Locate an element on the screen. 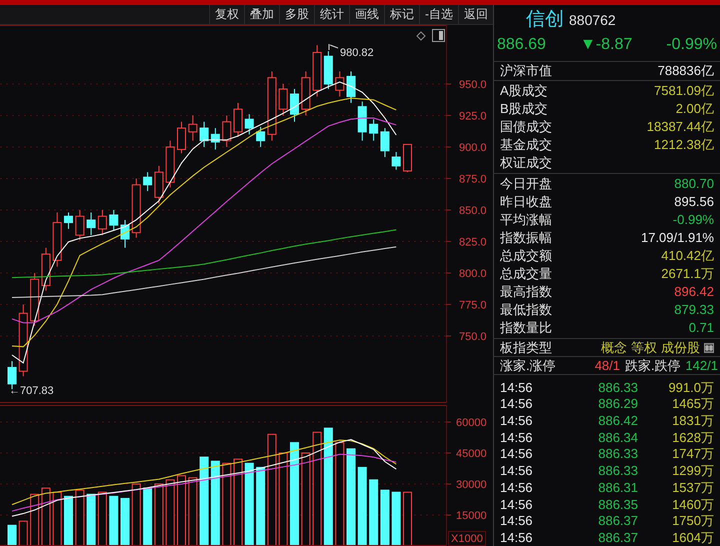 The height and width of the screenshot is (546, 720). row-value: 2671.1万 is located at coordinates (687, 274).